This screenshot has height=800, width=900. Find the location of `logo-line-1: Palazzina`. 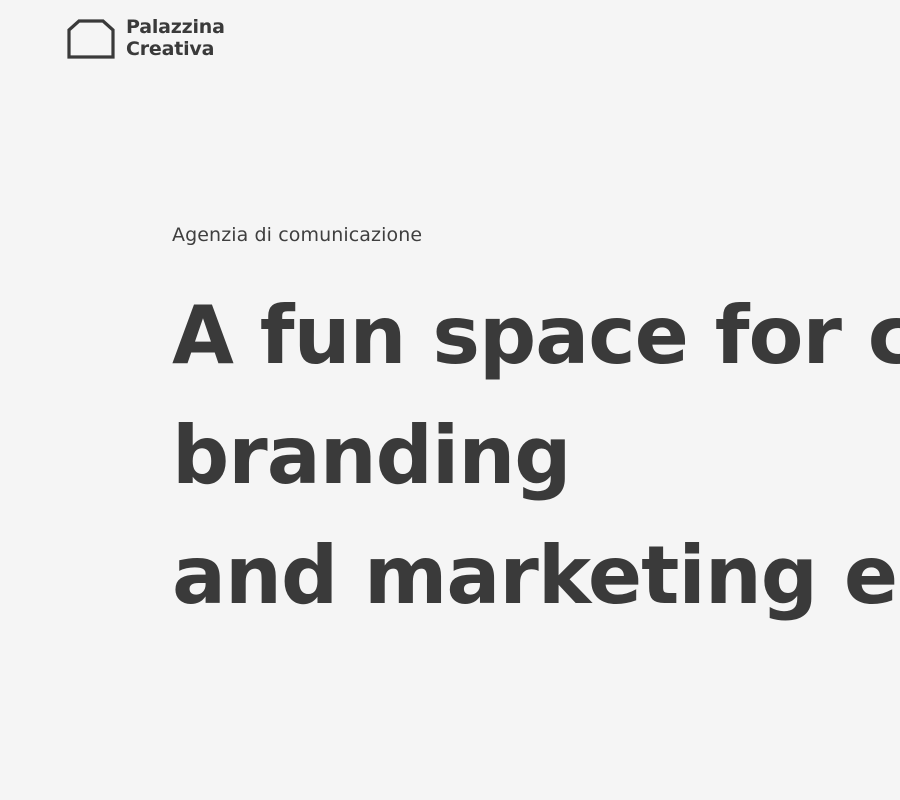

logo-line-1: Palazzina is located at coordinates (175, 27).